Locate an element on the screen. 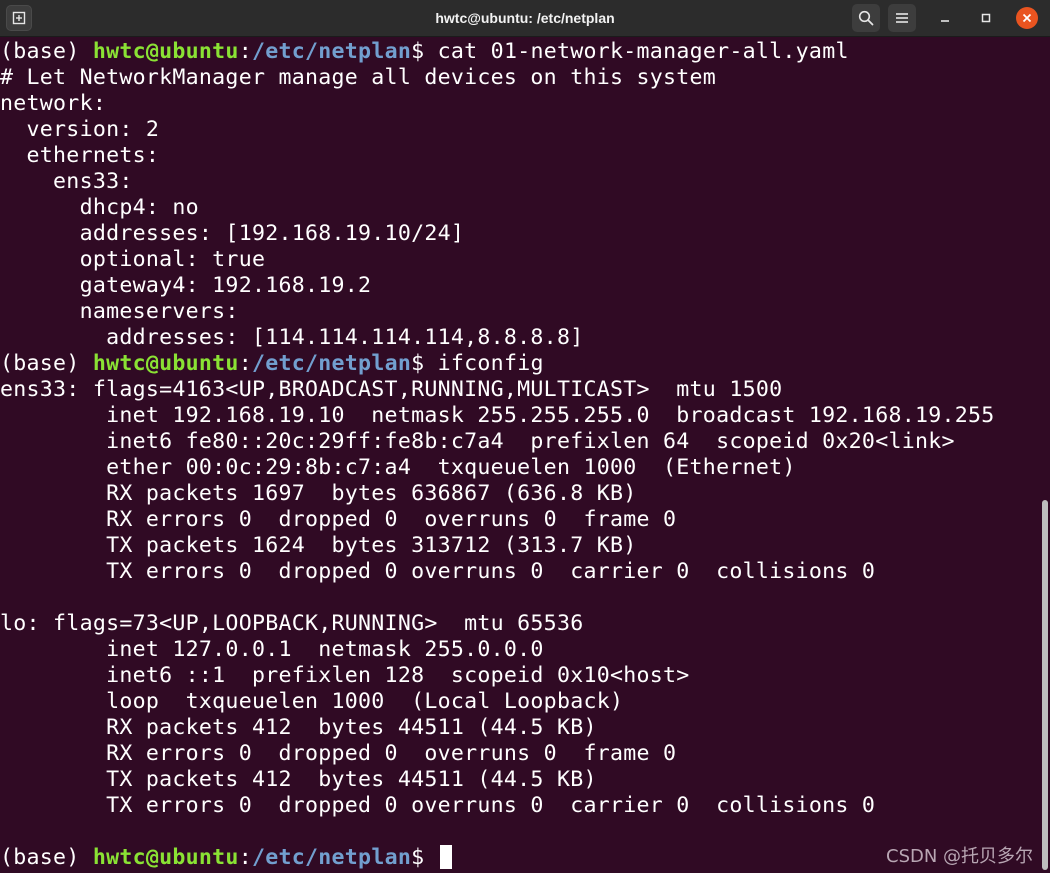  csdn-watermark: CSDN @托贝多尔 is located at coordinates (960, 856).